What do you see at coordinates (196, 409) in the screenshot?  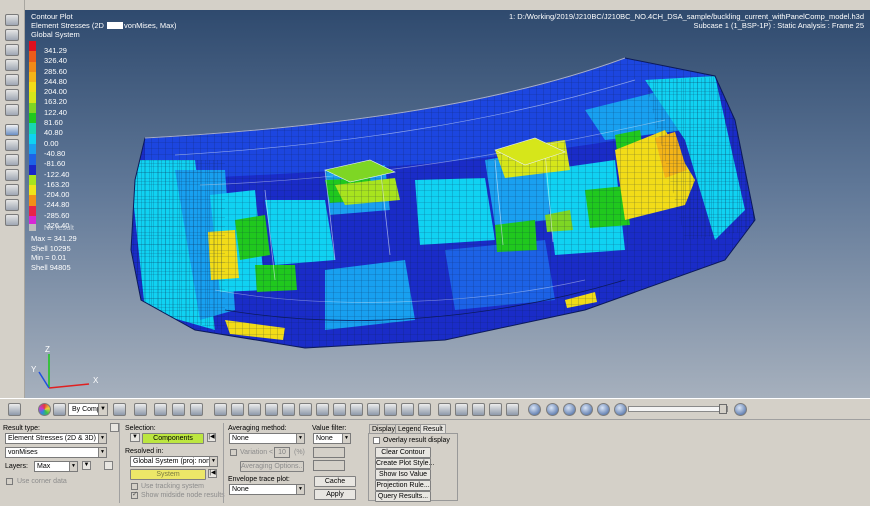 I see `element-color-icon` at bounding box center [196, 409].